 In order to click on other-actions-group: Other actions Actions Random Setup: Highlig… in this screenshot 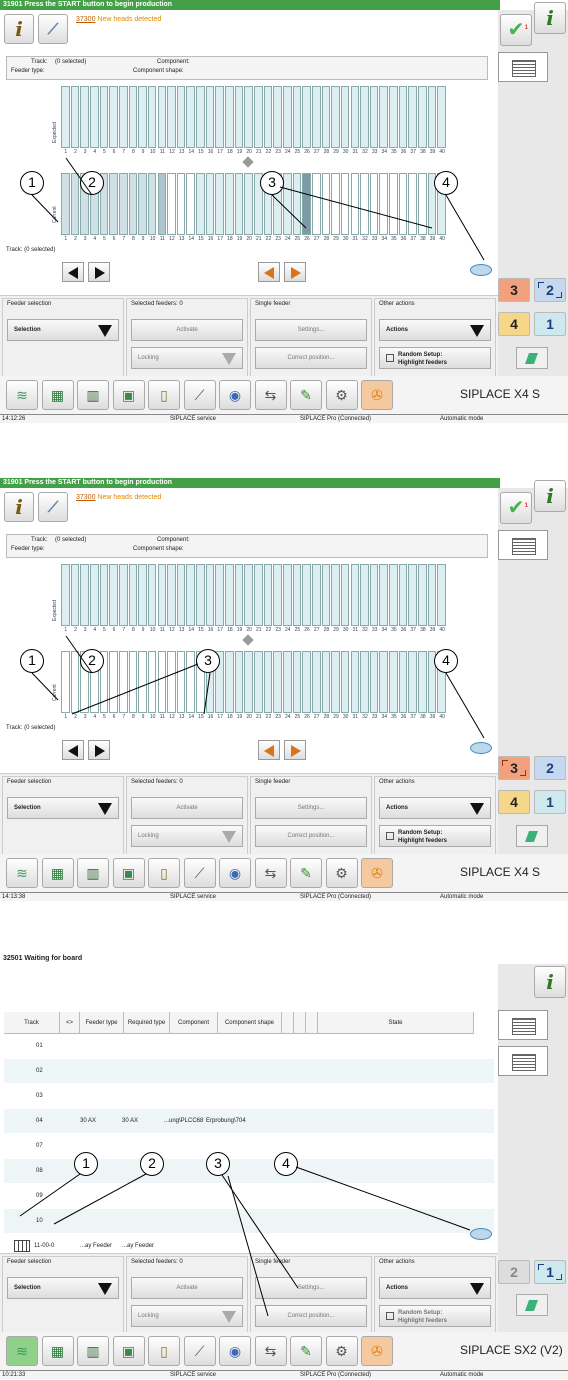, I will do `click(435, 338)`.